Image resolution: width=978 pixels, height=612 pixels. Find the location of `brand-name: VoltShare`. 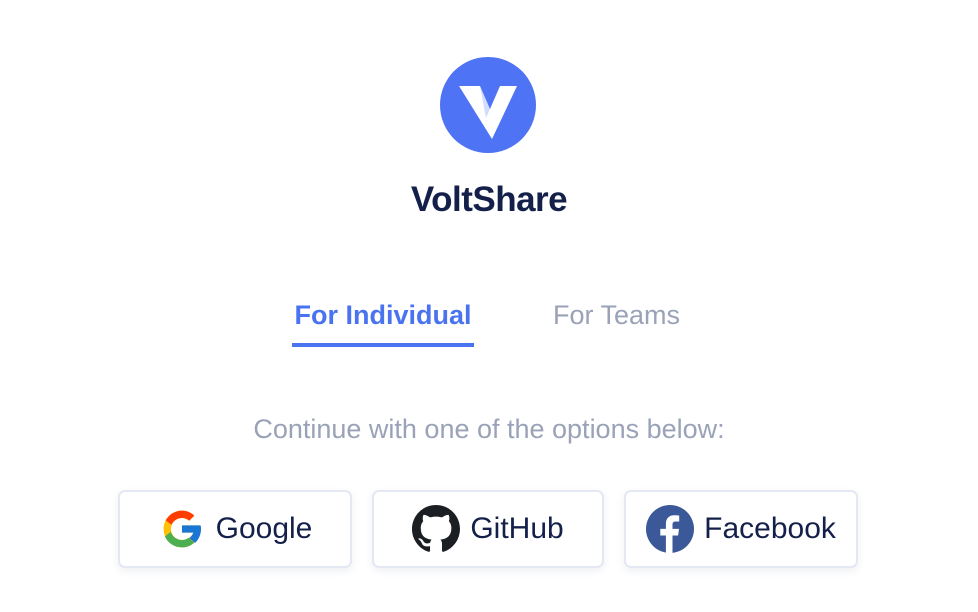

brand-name: VoltShare is located at coordinates (489, 199).